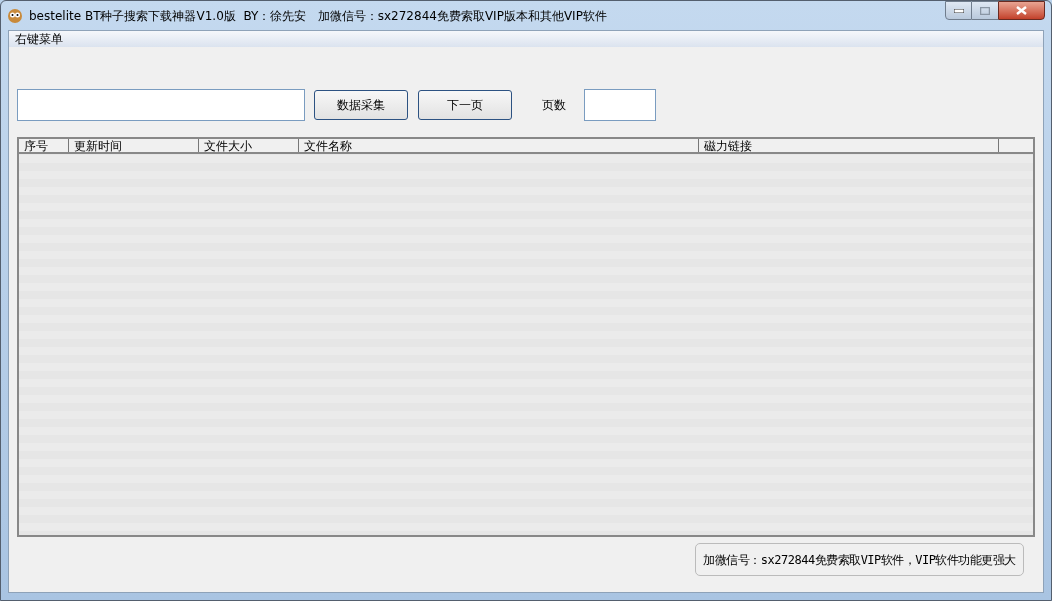  Describe the element at coordinates (361, 105) in the screenshot. I see `collect-button: 数据采集` at that location.